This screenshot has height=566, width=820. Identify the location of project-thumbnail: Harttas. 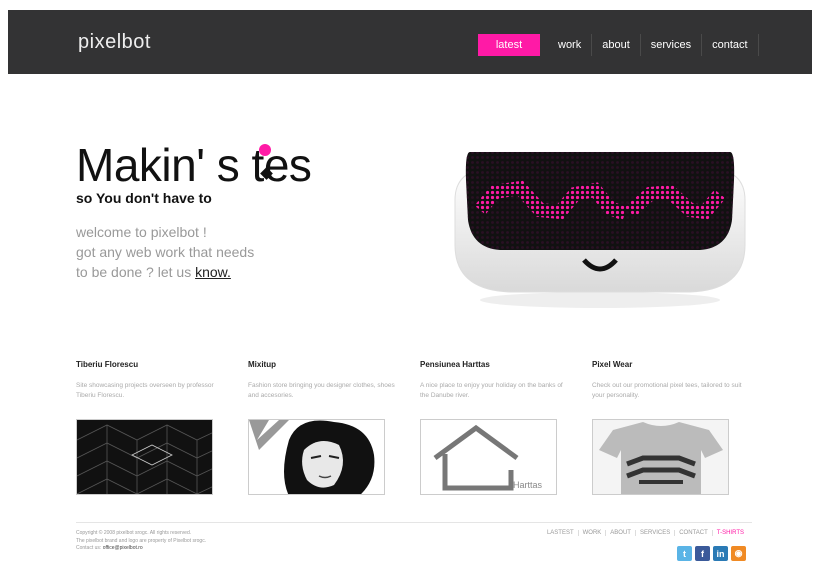
(488, 457).